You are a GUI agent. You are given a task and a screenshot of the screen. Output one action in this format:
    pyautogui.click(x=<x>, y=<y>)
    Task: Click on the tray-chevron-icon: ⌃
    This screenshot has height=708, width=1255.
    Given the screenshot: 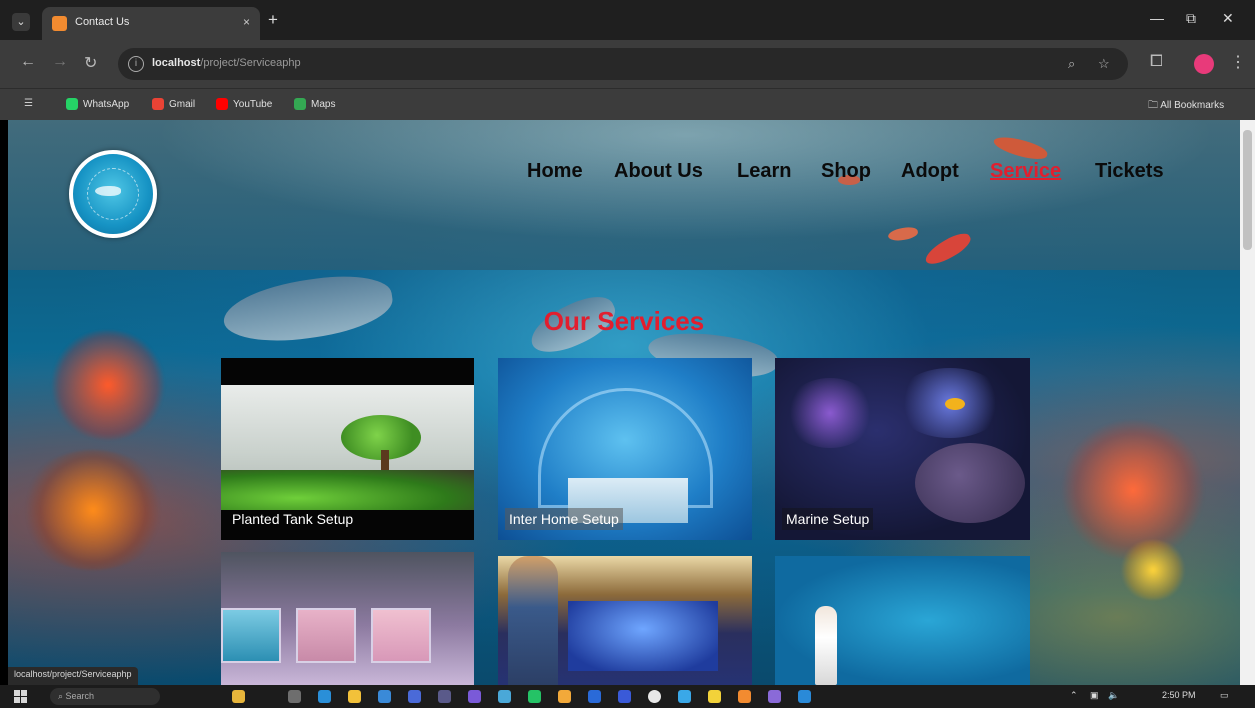 What is the action you would take?
    pyautogui.click(x=1074, y=695)
    